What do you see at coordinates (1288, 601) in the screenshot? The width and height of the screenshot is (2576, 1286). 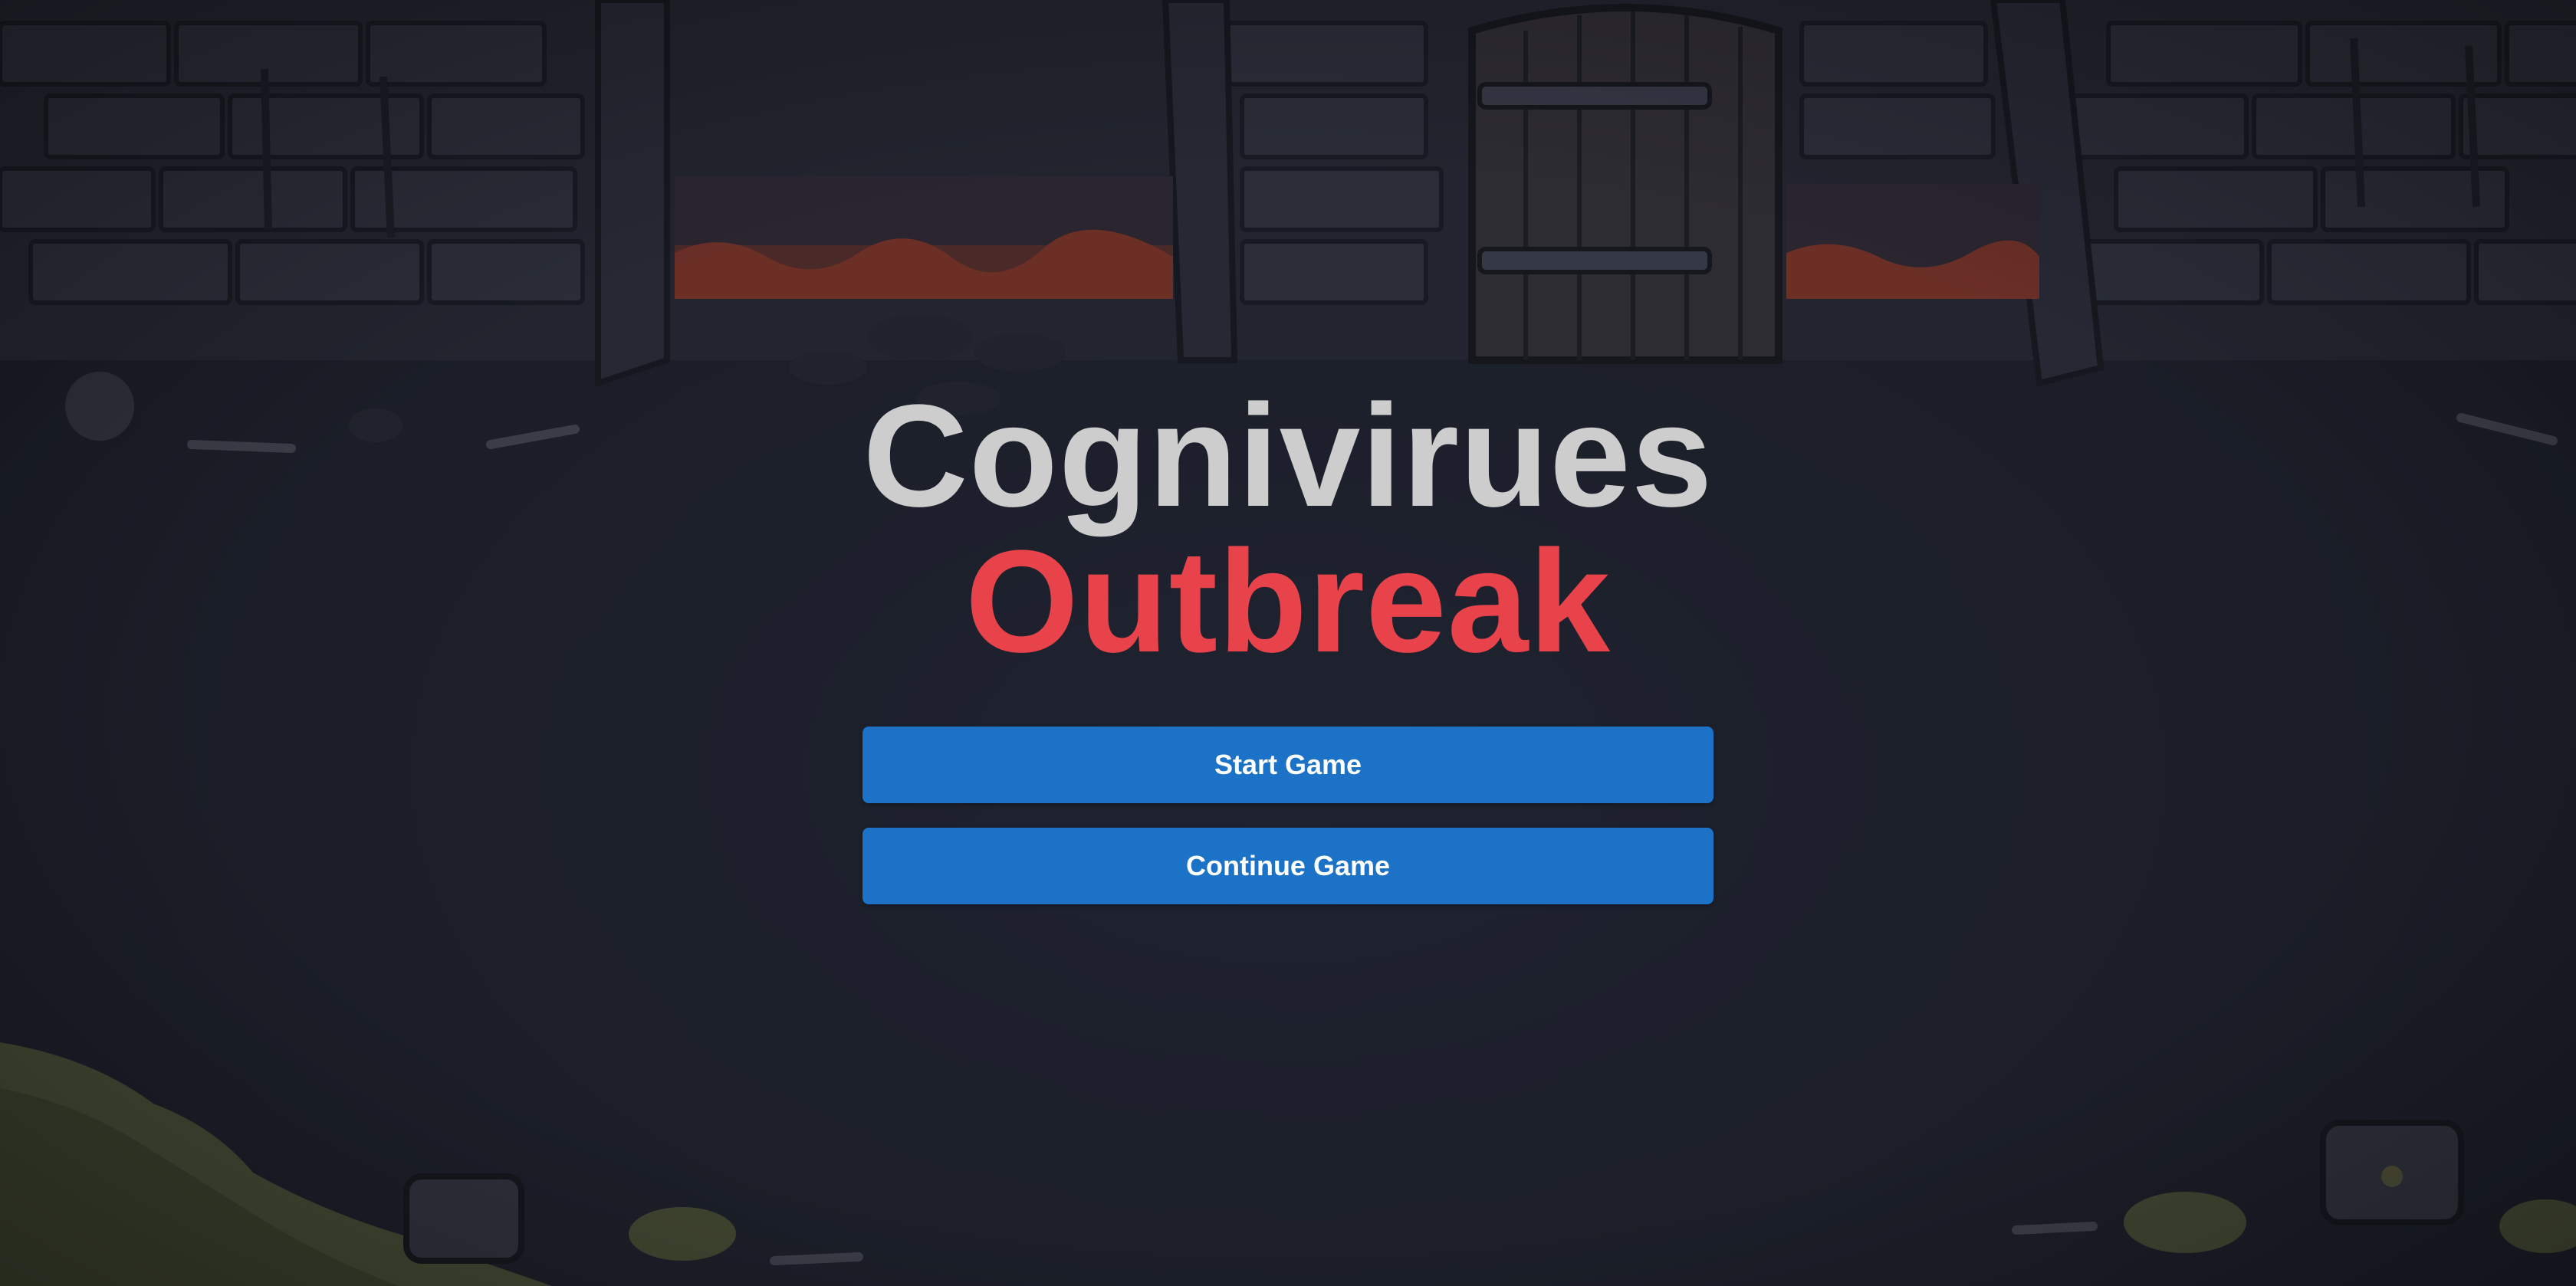 I see `title-subtitle: Outbreak` at bounding box center [1288, 601].